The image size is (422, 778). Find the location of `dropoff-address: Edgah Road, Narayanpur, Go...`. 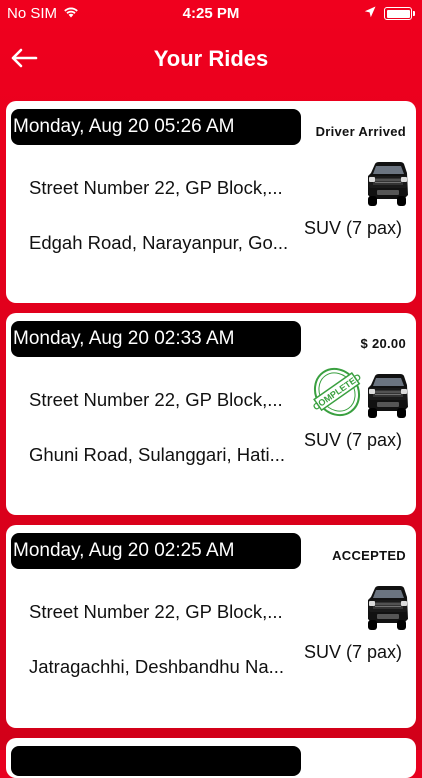

dropoff-address: Edgah Road, Narayanpur, Go... is located at coordinates (159, 242).